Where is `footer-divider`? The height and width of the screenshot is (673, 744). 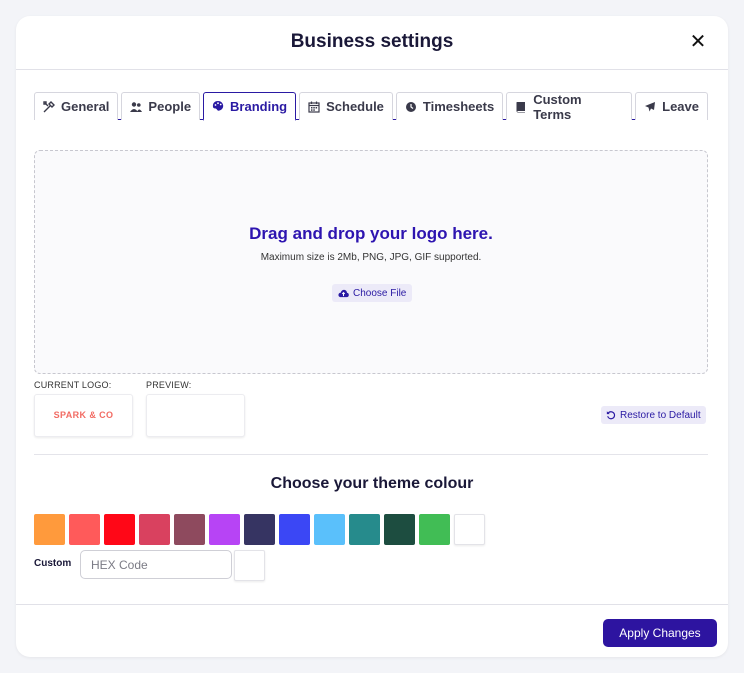 footer-divider is located at coordinates (372, 604).